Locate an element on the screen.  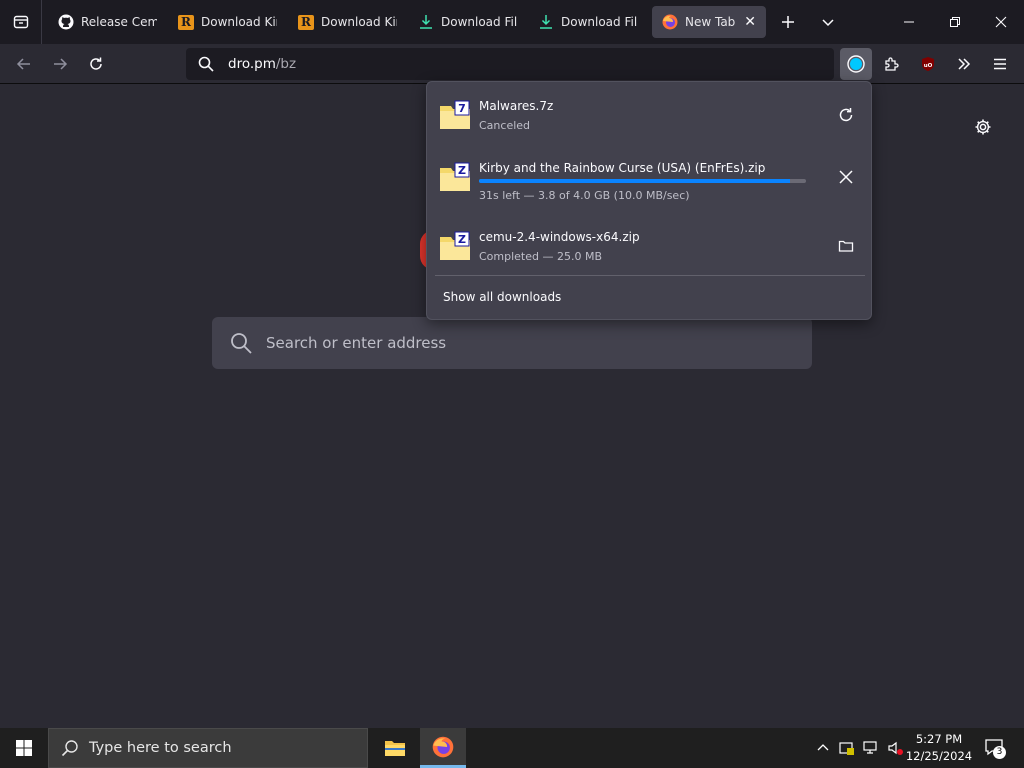
system-clock: 5:27 PM 12/25/2024 is located at coordinates (939, 748).